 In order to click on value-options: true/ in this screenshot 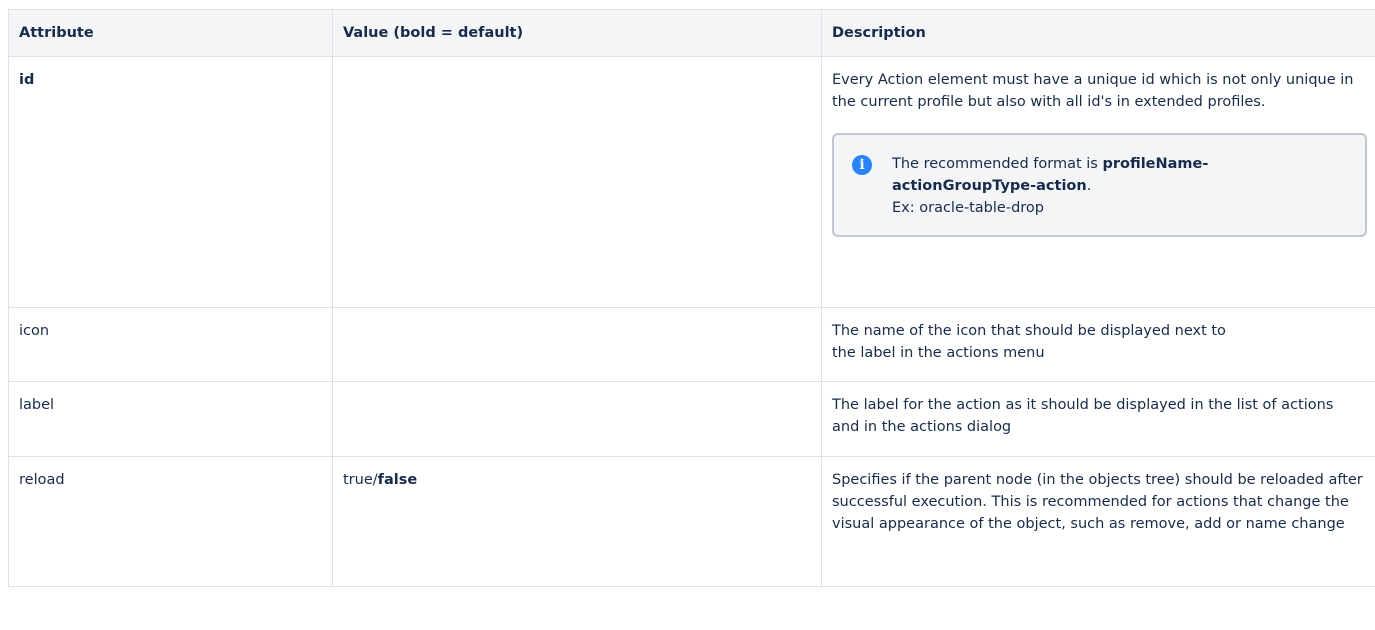, I will do `click(360, 480)`.